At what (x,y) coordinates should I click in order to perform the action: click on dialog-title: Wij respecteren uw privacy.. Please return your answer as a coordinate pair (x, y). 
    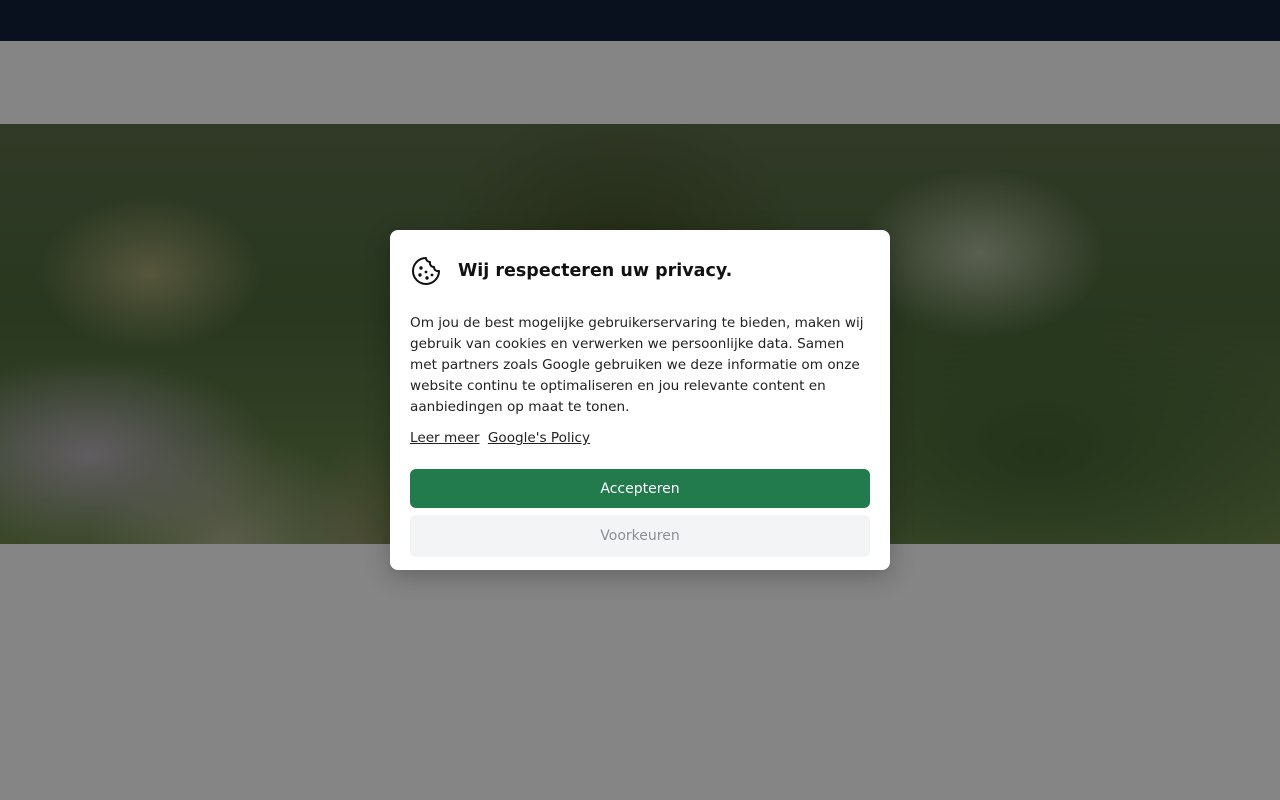
    Looking at the image, I should click on (595, 271).